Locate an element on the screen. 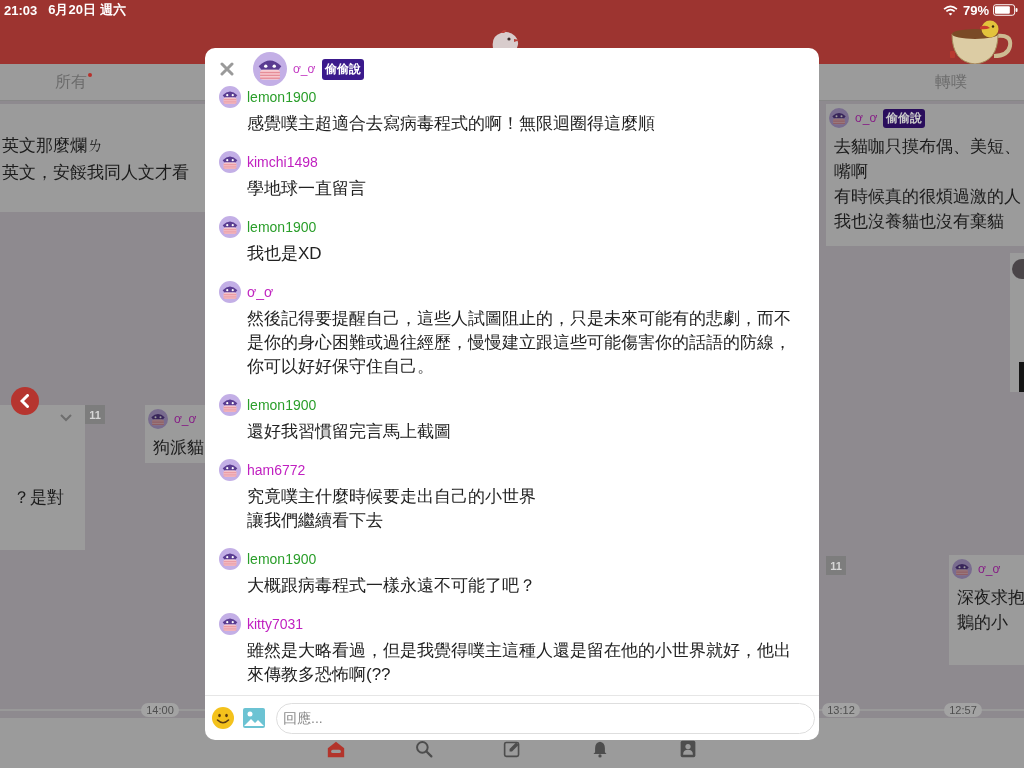 This screenshot has width=1024, height=768. response-text: 雖然是大略看過，但是我覺得噗主這種人還是留在他的小世界就好，他出來傳教多恐怖啊(?? is located at coordinates (519, 663).